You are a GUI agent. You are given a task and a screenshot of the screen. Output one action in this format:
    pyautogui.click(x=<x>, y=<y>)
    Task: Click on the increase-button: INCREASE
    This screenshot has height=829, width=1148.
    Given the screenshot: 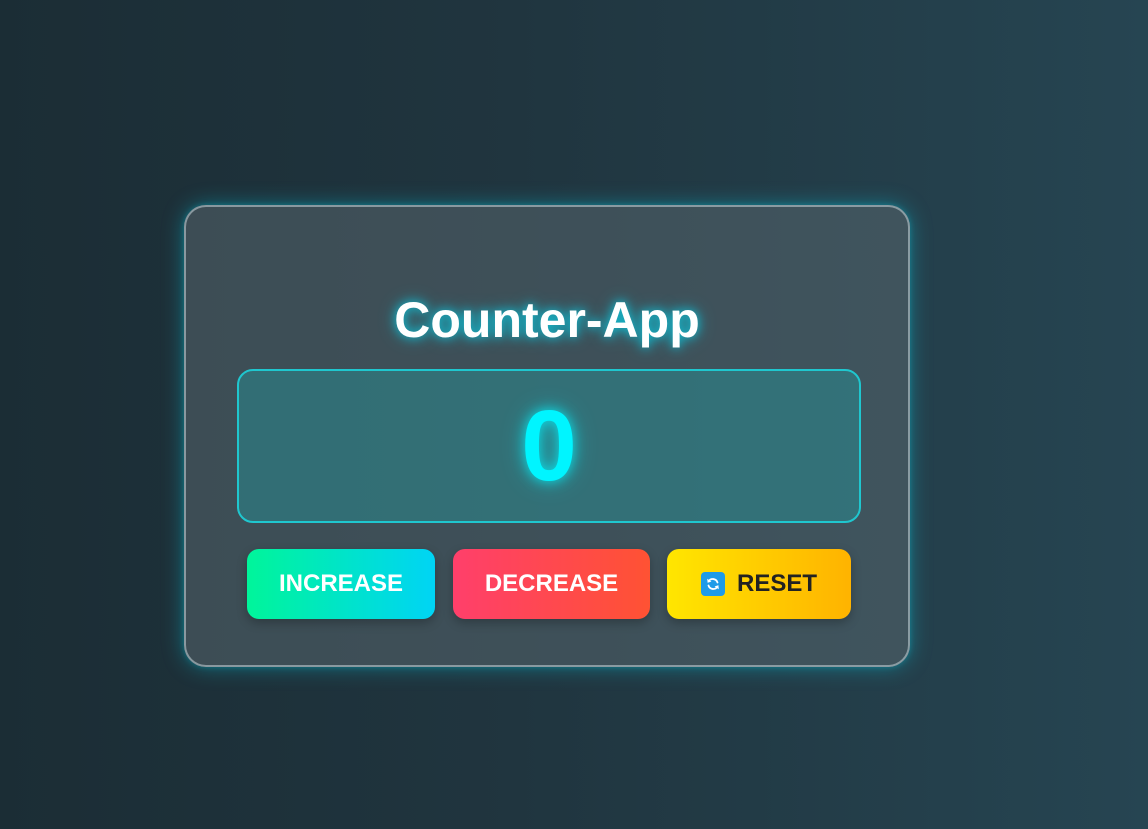 What is the action you would take?
    pyautogui.click(x=341, y=584)
    